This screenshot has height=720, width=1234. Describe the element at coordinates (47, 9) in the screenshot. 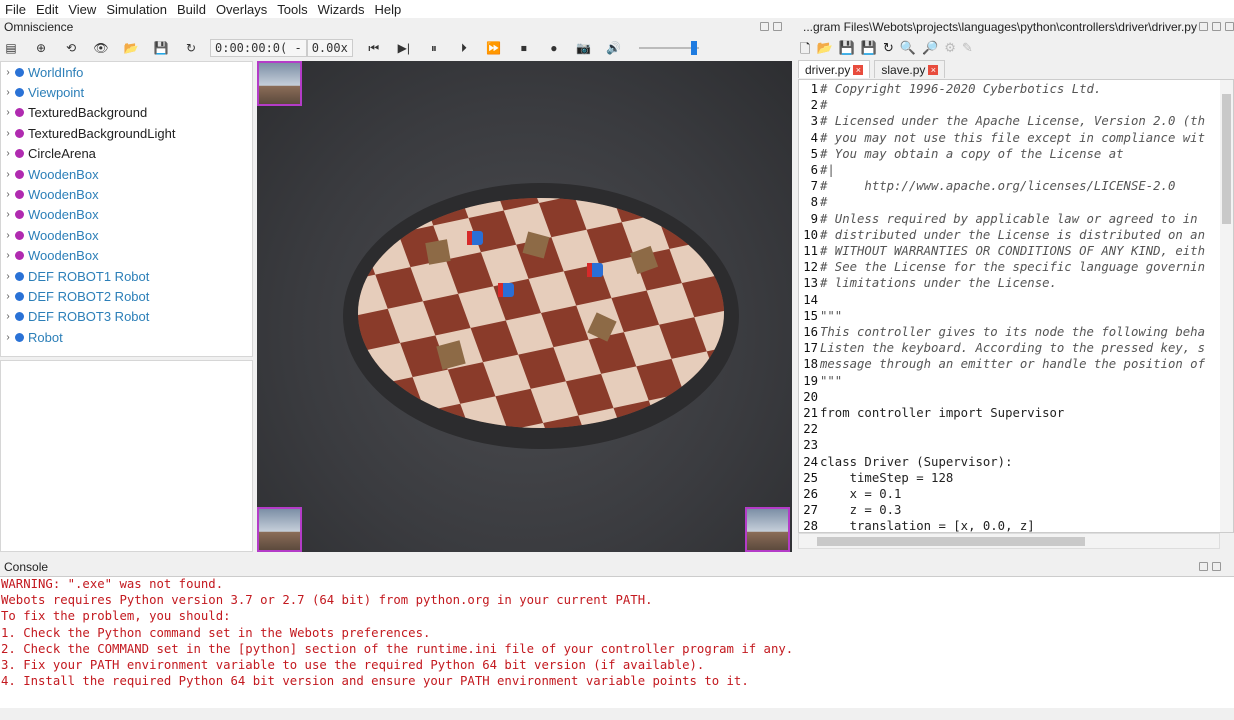

I see `menu-edit: Edit` at that location.